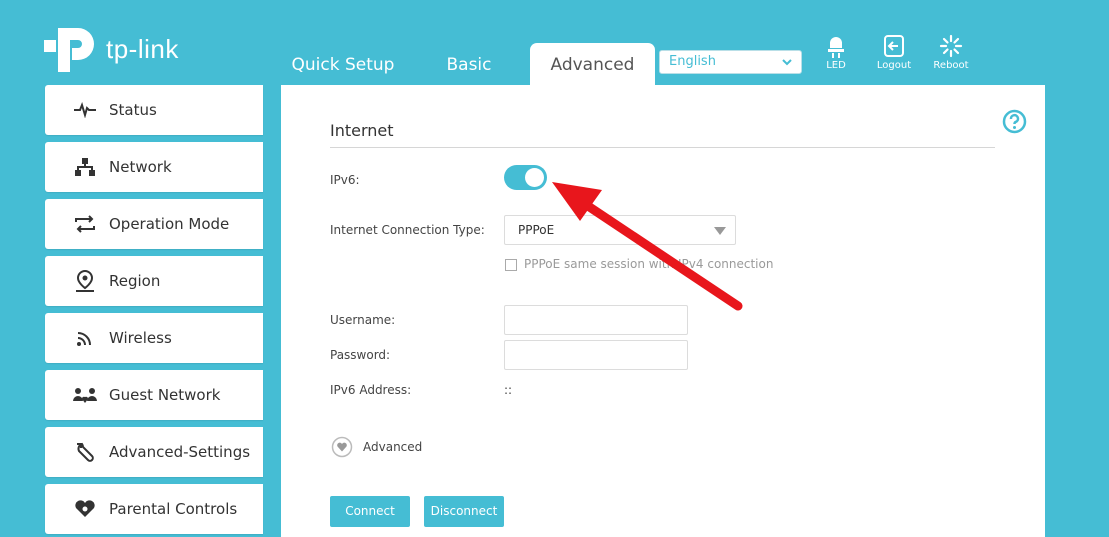 This screenshot has width=1109, height=537. What do you see at coordinates (69, 50) in the screenshot?
I see `tp-link-logo-icon` at bounding box center [69, 50].